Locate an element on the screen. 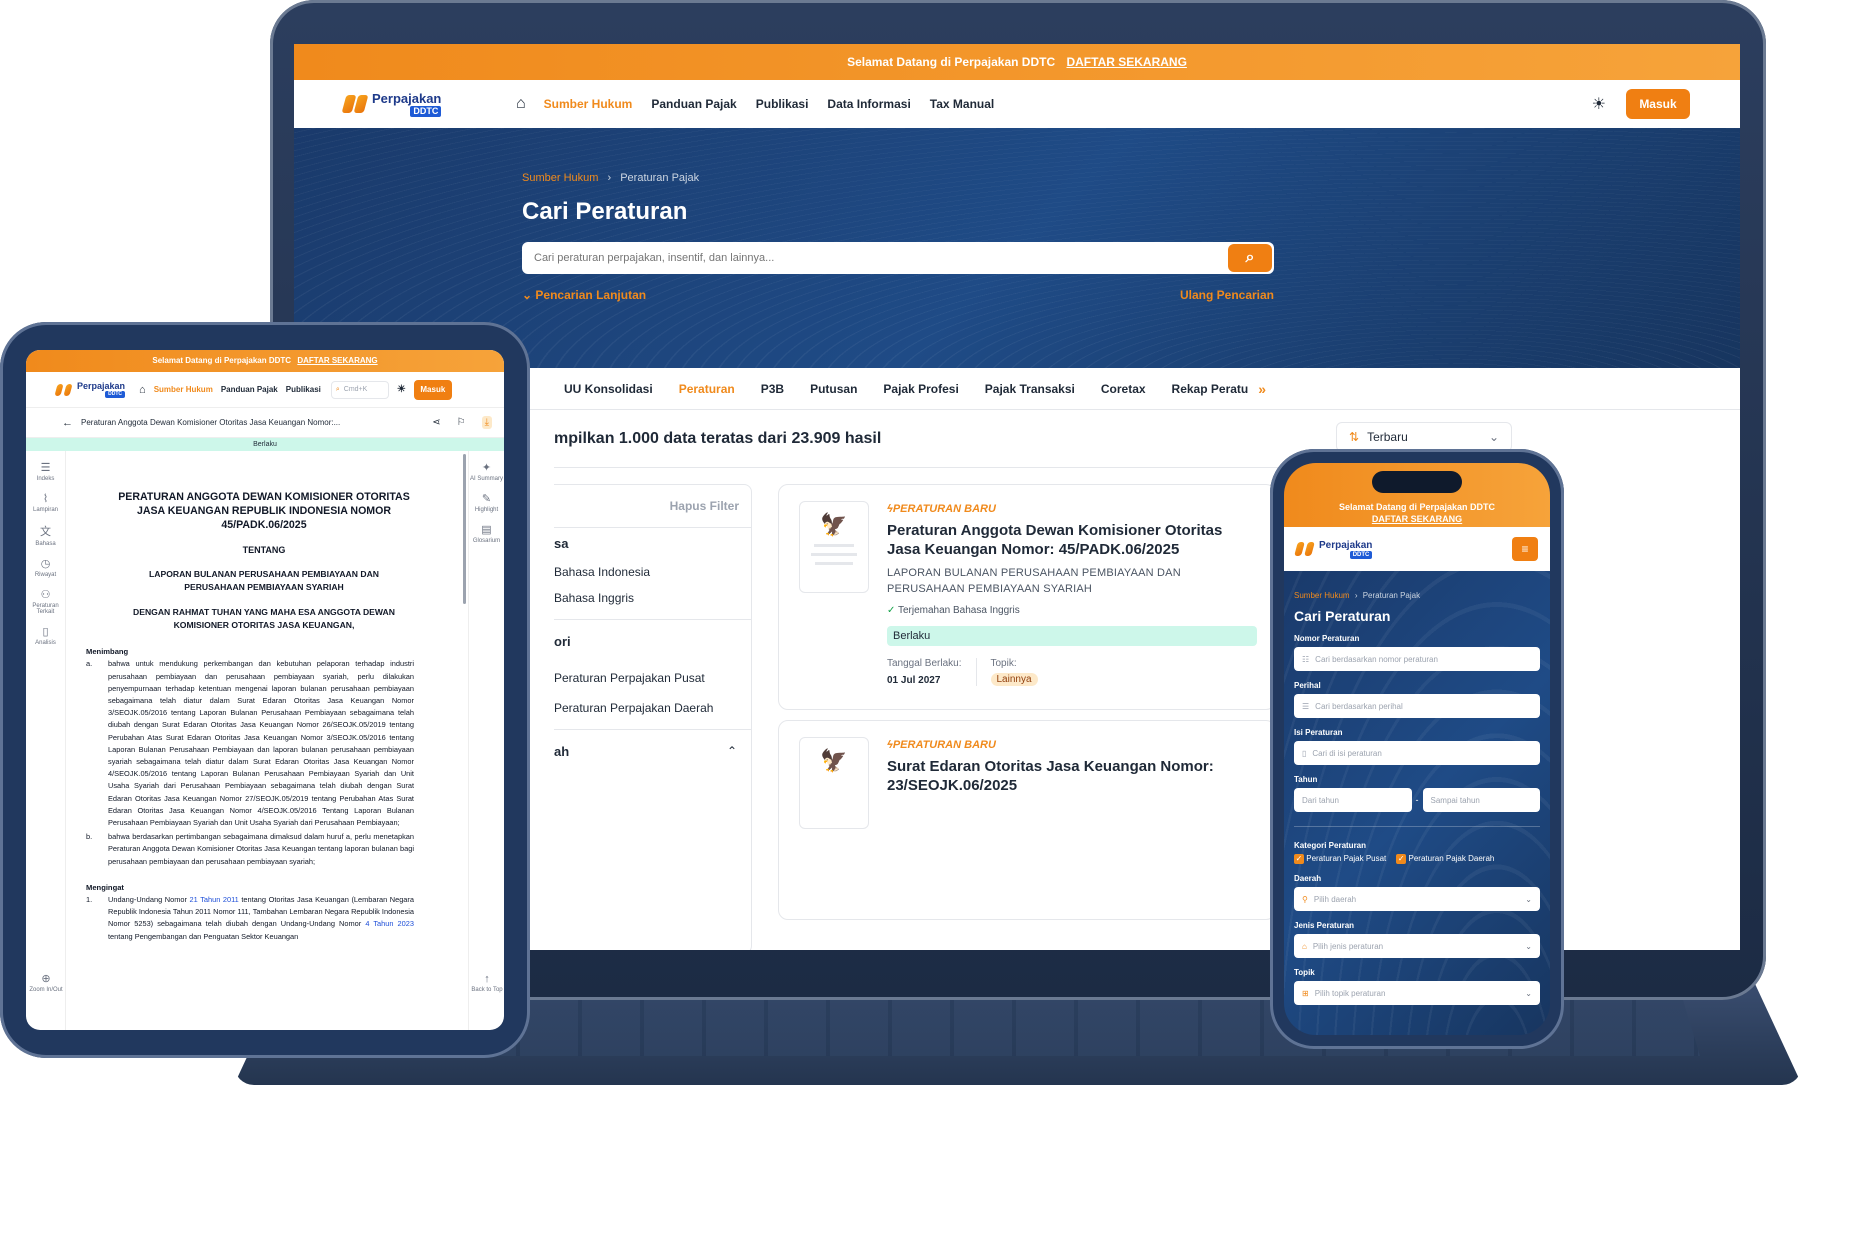  tool-lampiran: ⌇ Lampiran is located at coordinates (45, 502).